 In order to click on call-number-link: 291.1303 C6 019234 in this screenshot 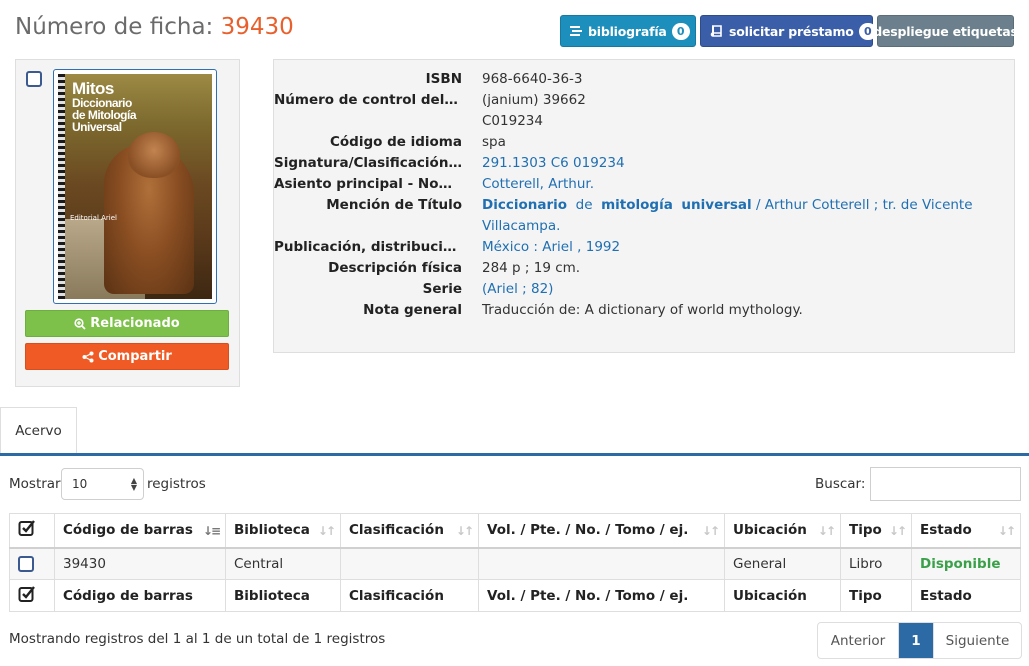, I will do `click(553, 163)`.